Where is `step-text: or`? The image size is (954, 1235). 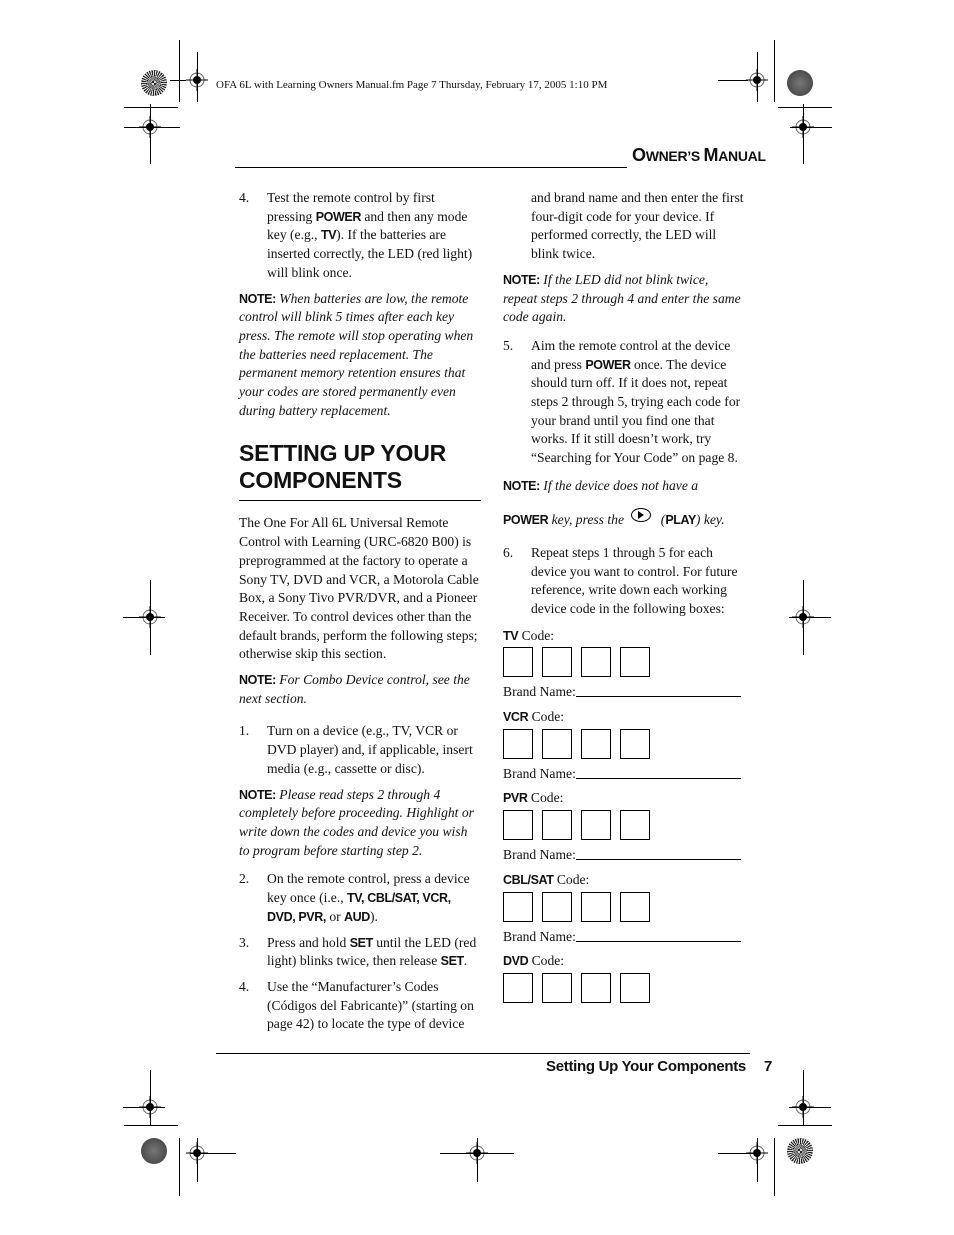 step-text: or is located at coordinates (335, 916).